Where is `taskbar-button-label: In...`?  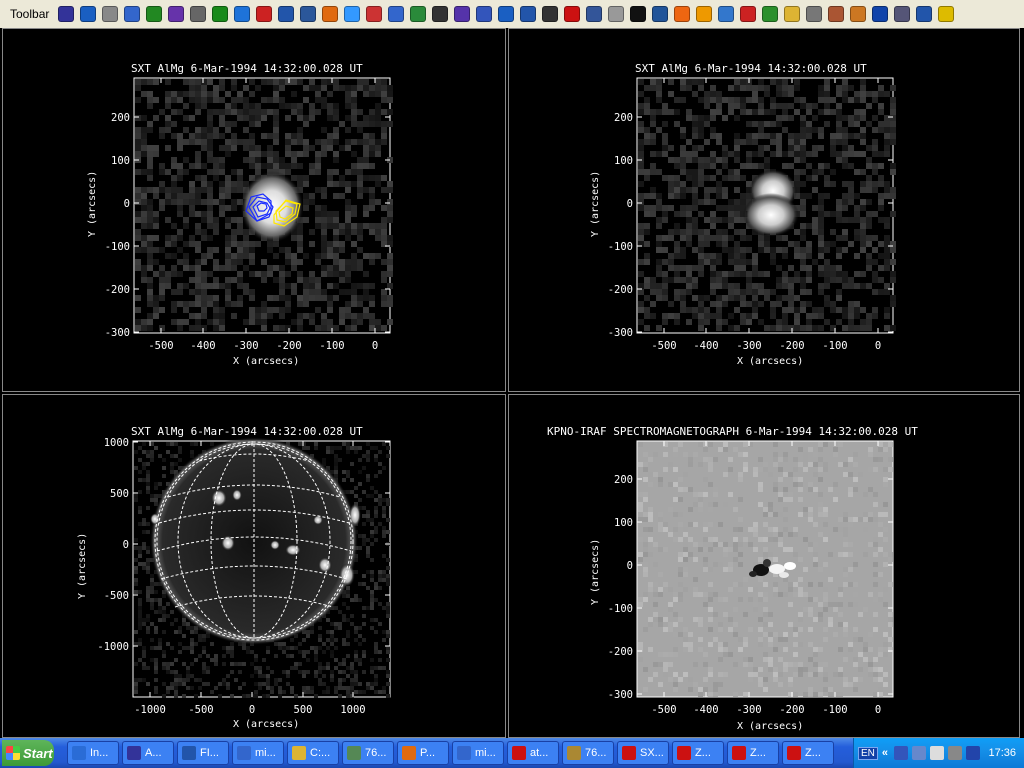 taskbar-button-label: In... is located at coordinates (99, 753).